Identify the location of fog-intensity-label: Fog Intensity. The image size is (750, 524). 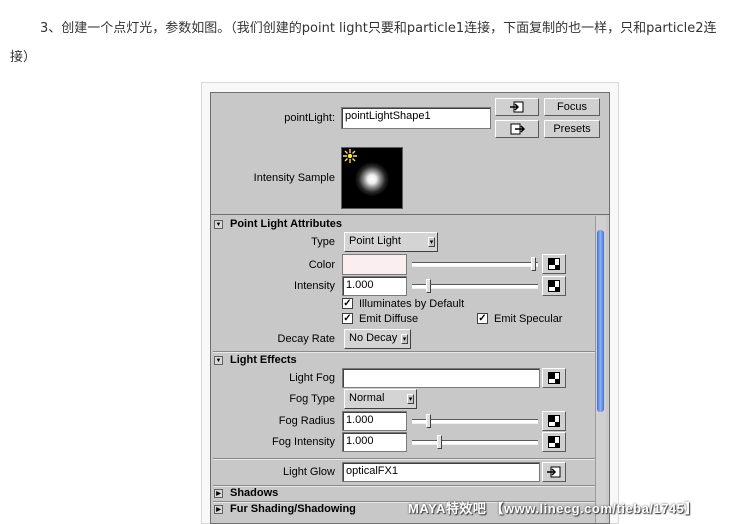
(303, 442).